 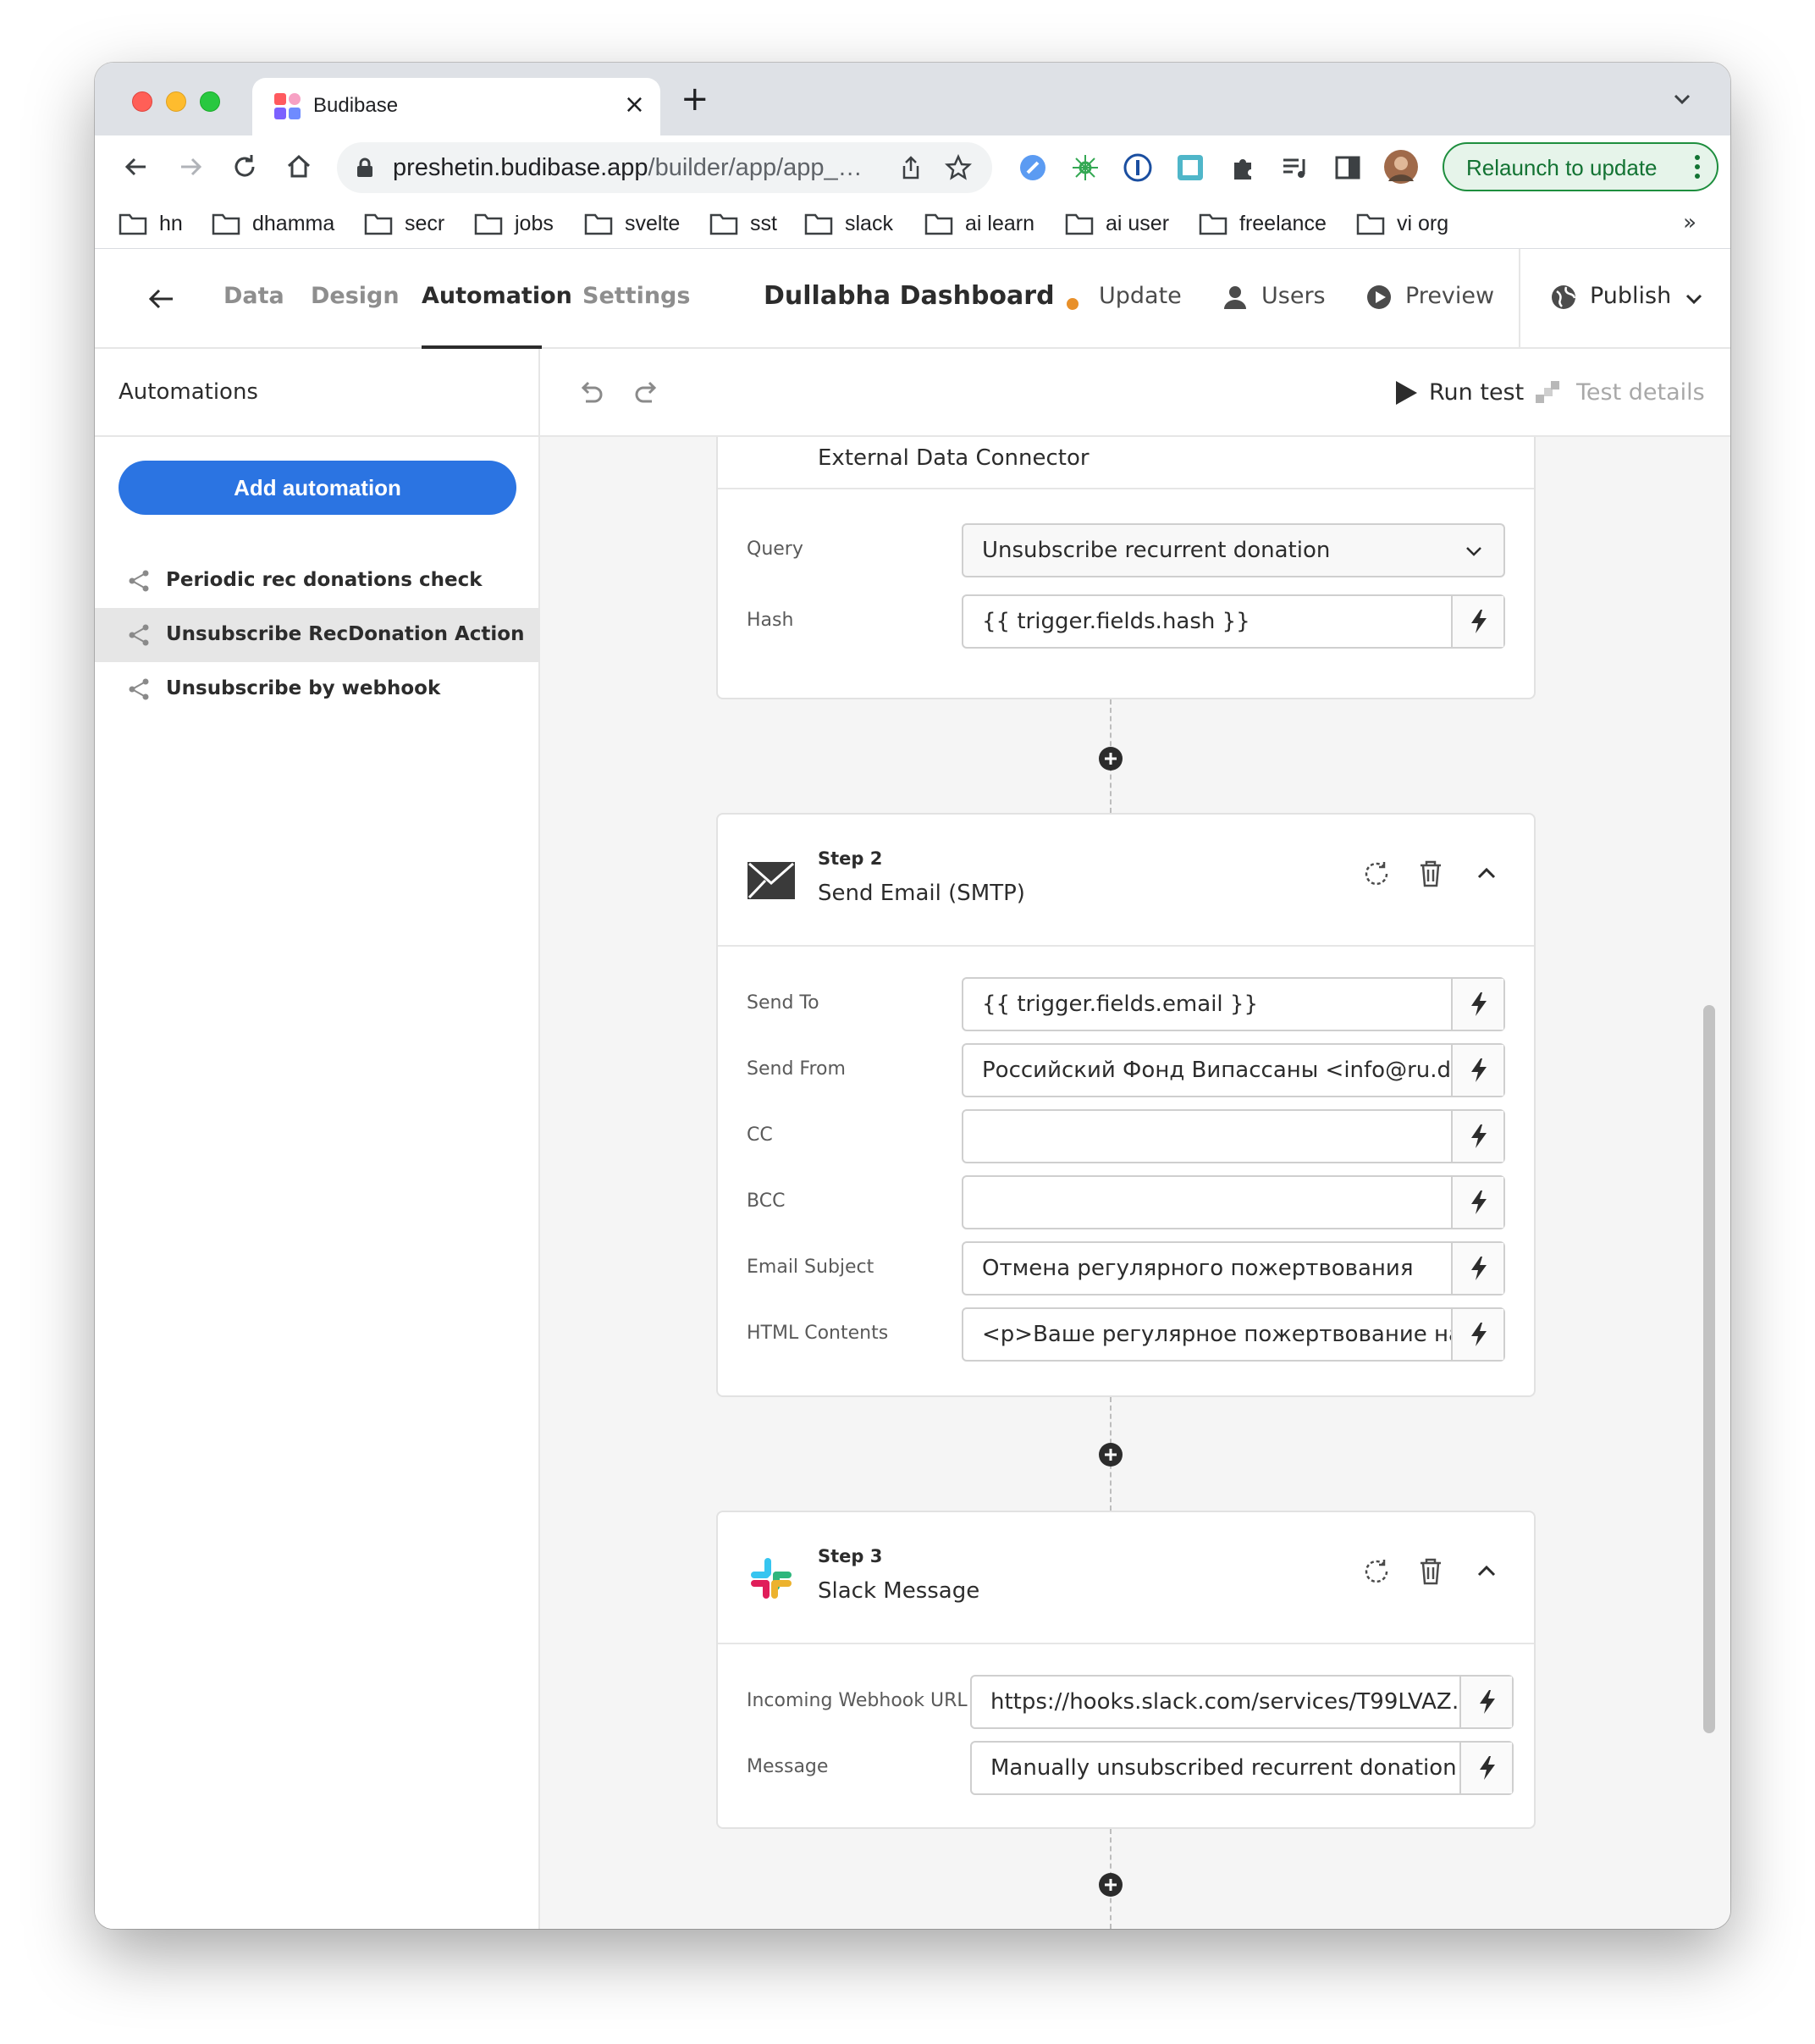 I want to click on share-nodes-icon, so click(x=139, y=635).